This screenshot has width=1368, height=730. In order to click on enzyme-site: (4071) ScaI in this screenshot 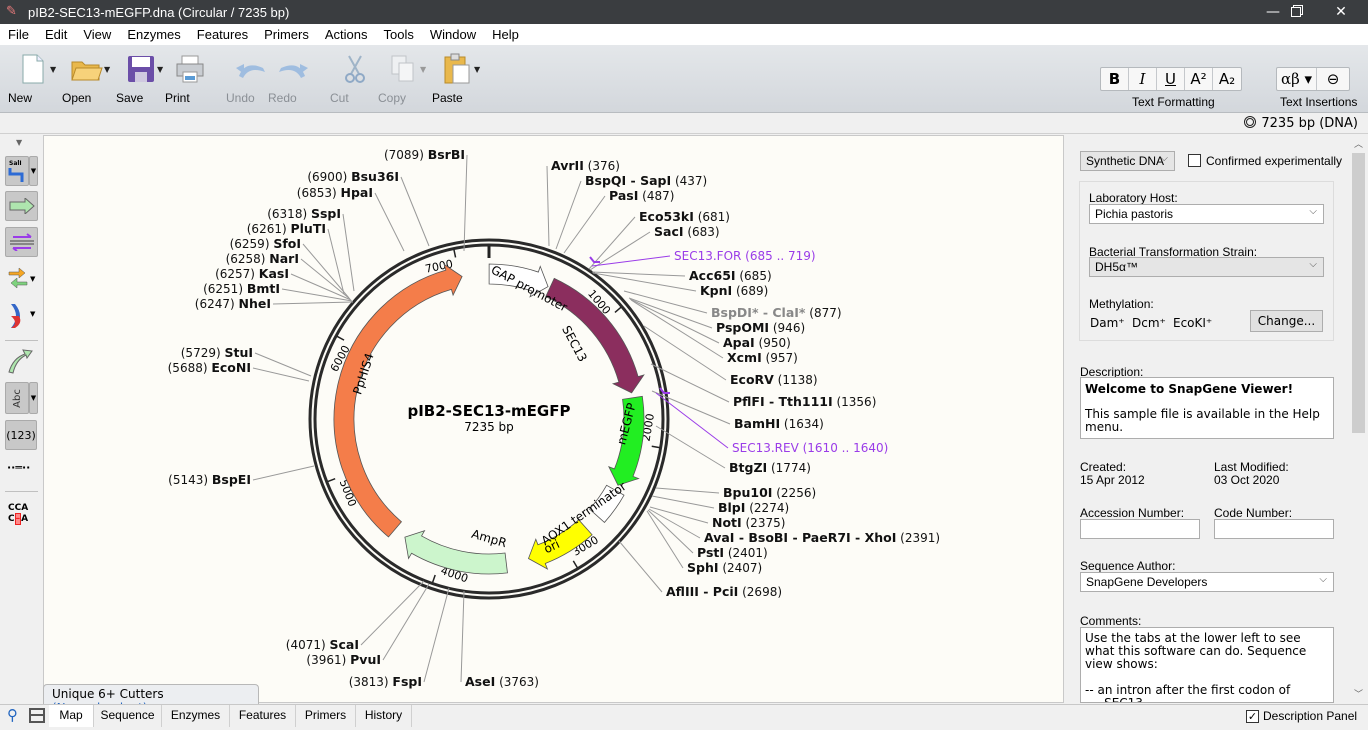, I will do `click(355, 616)`.